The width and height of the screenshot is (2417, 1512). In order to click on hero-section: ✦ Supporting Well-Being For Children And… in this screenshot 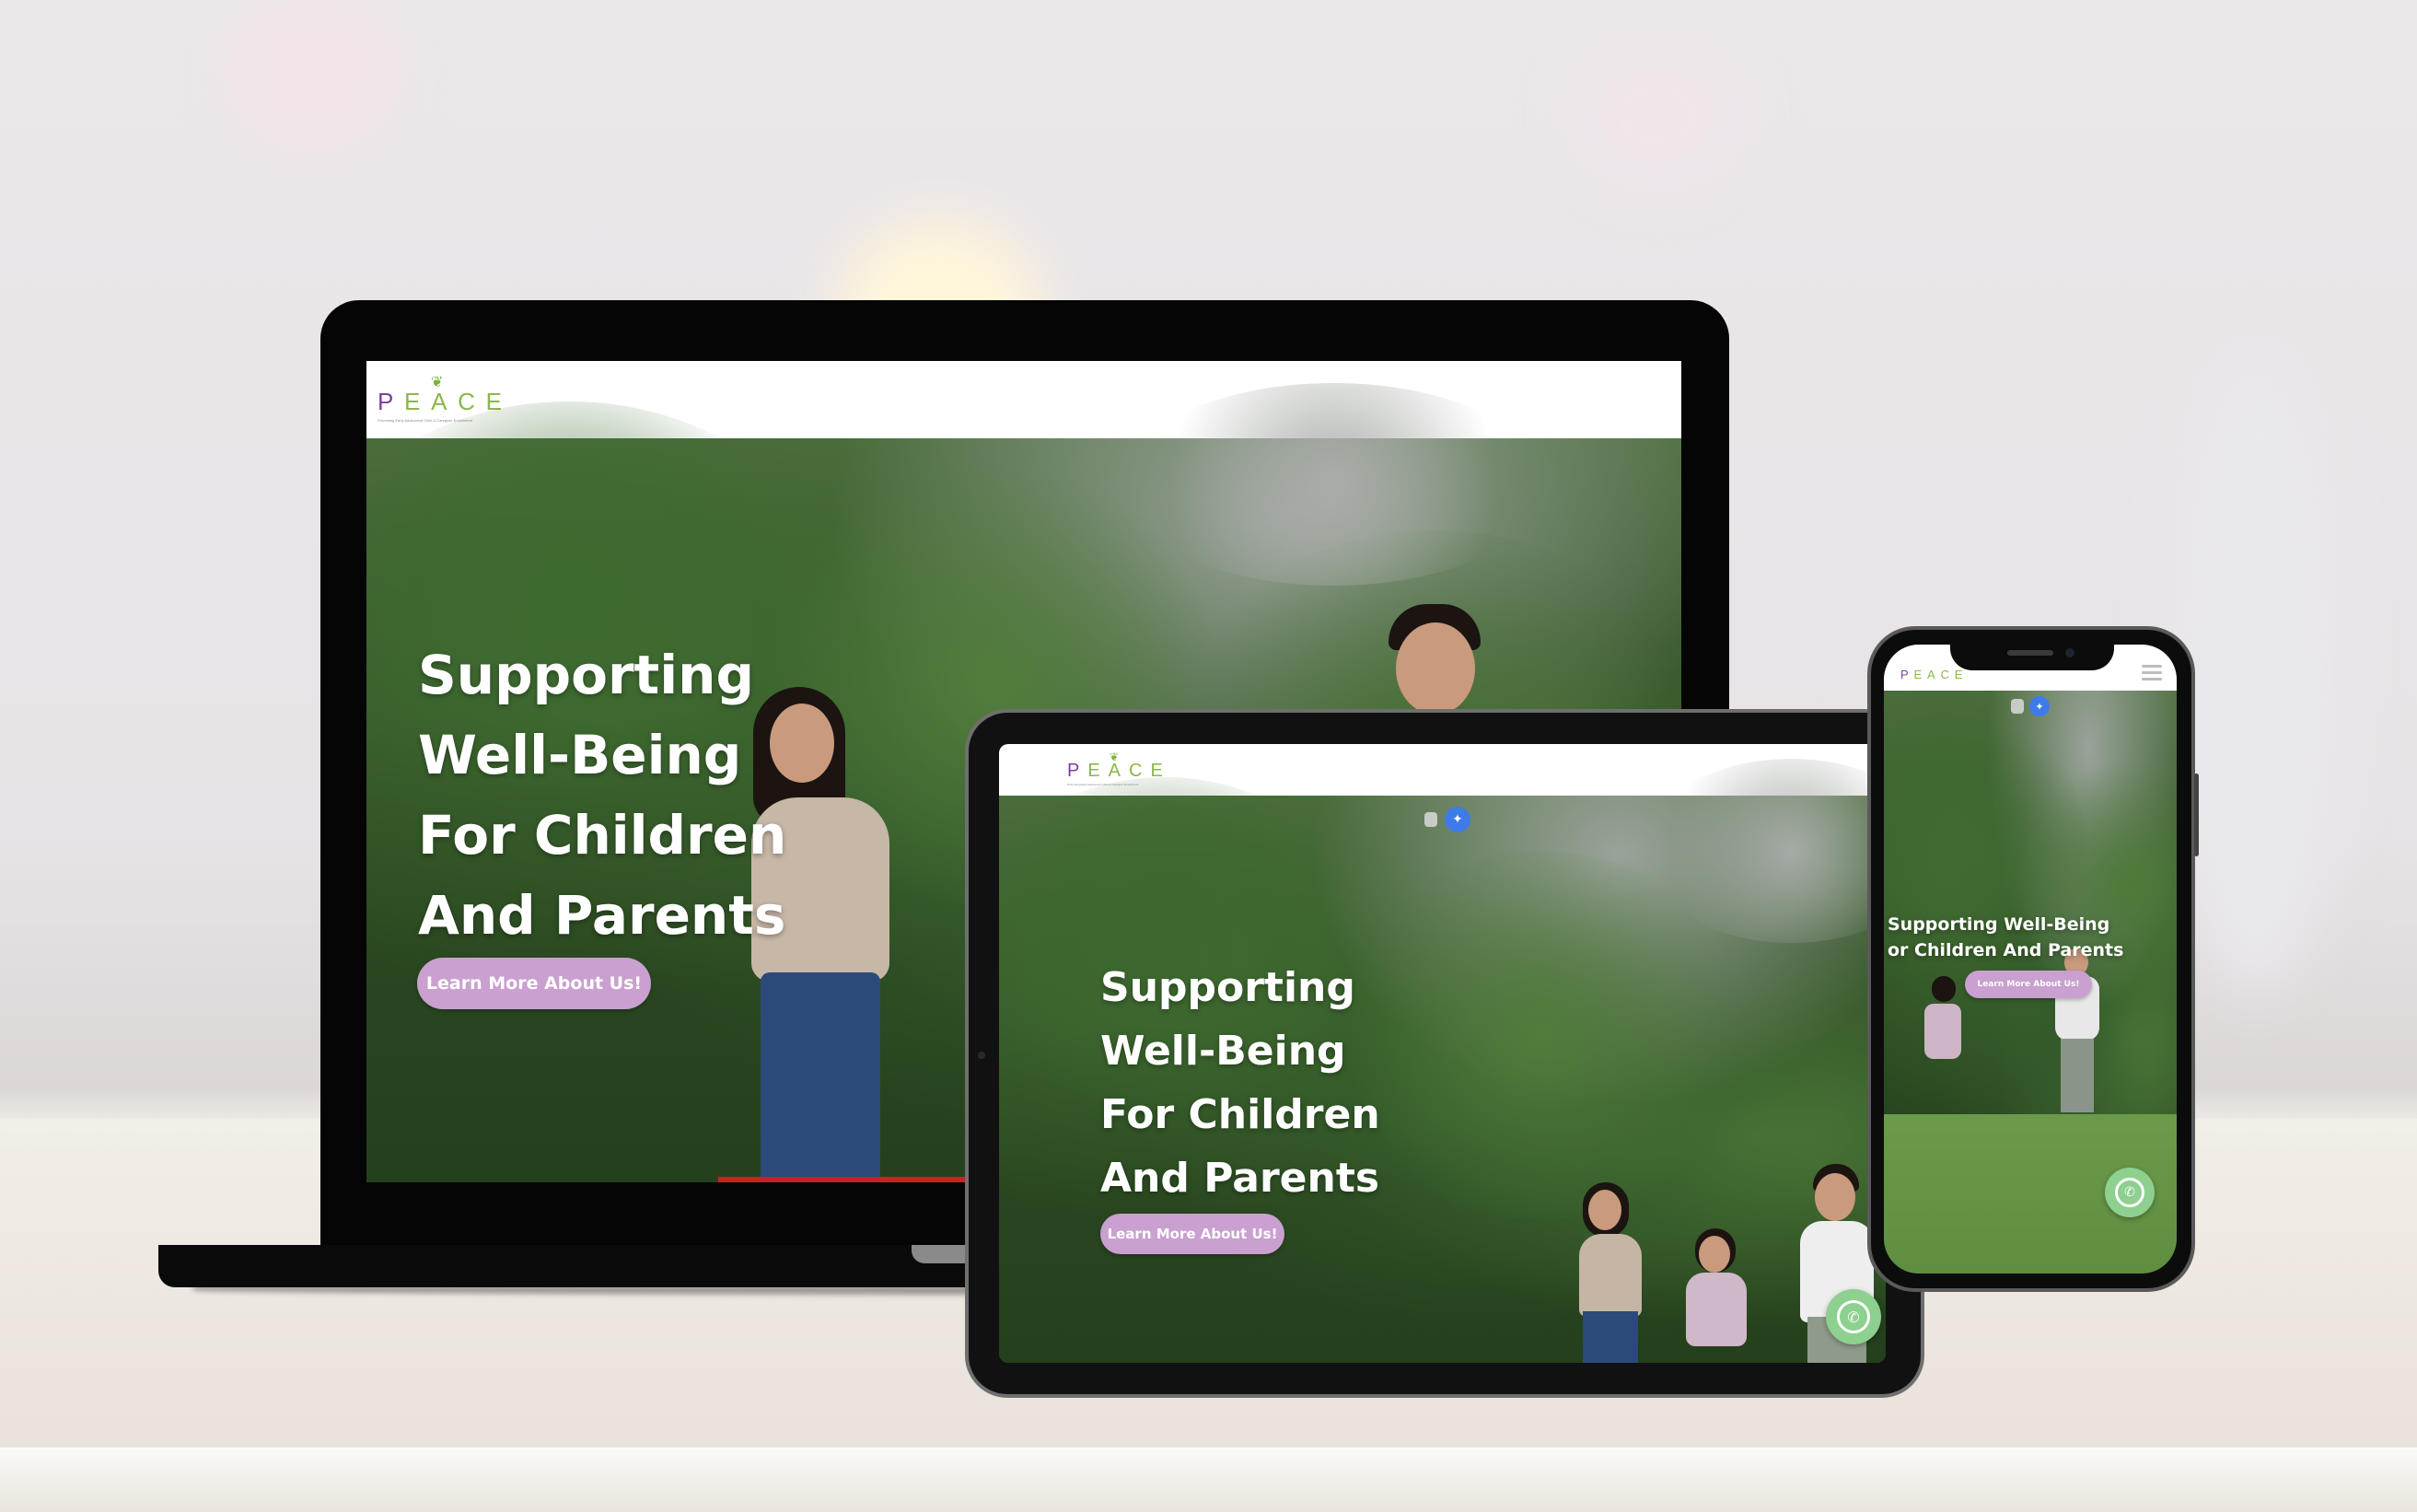, I will do `click(1442, 1061)`.